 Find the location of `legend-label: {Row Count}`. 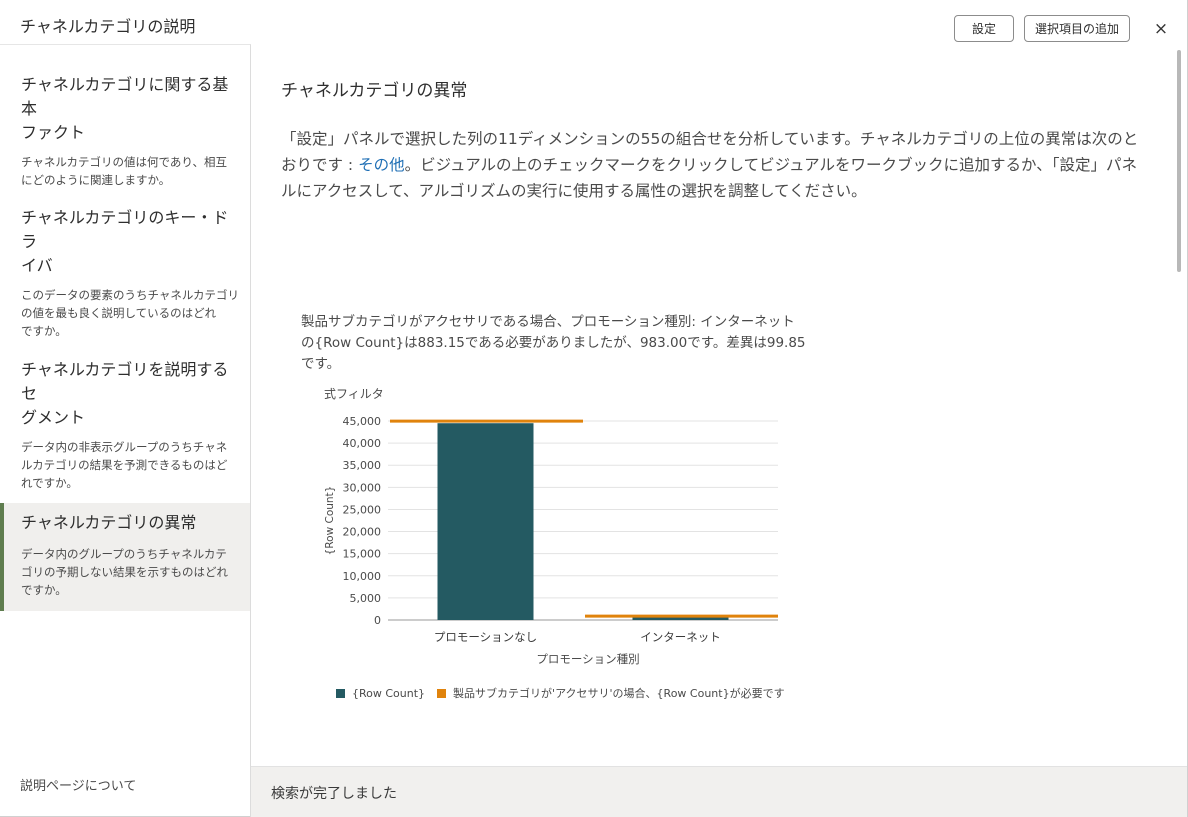

legend-label: {Row Count} is located at coordinates (389, 693).